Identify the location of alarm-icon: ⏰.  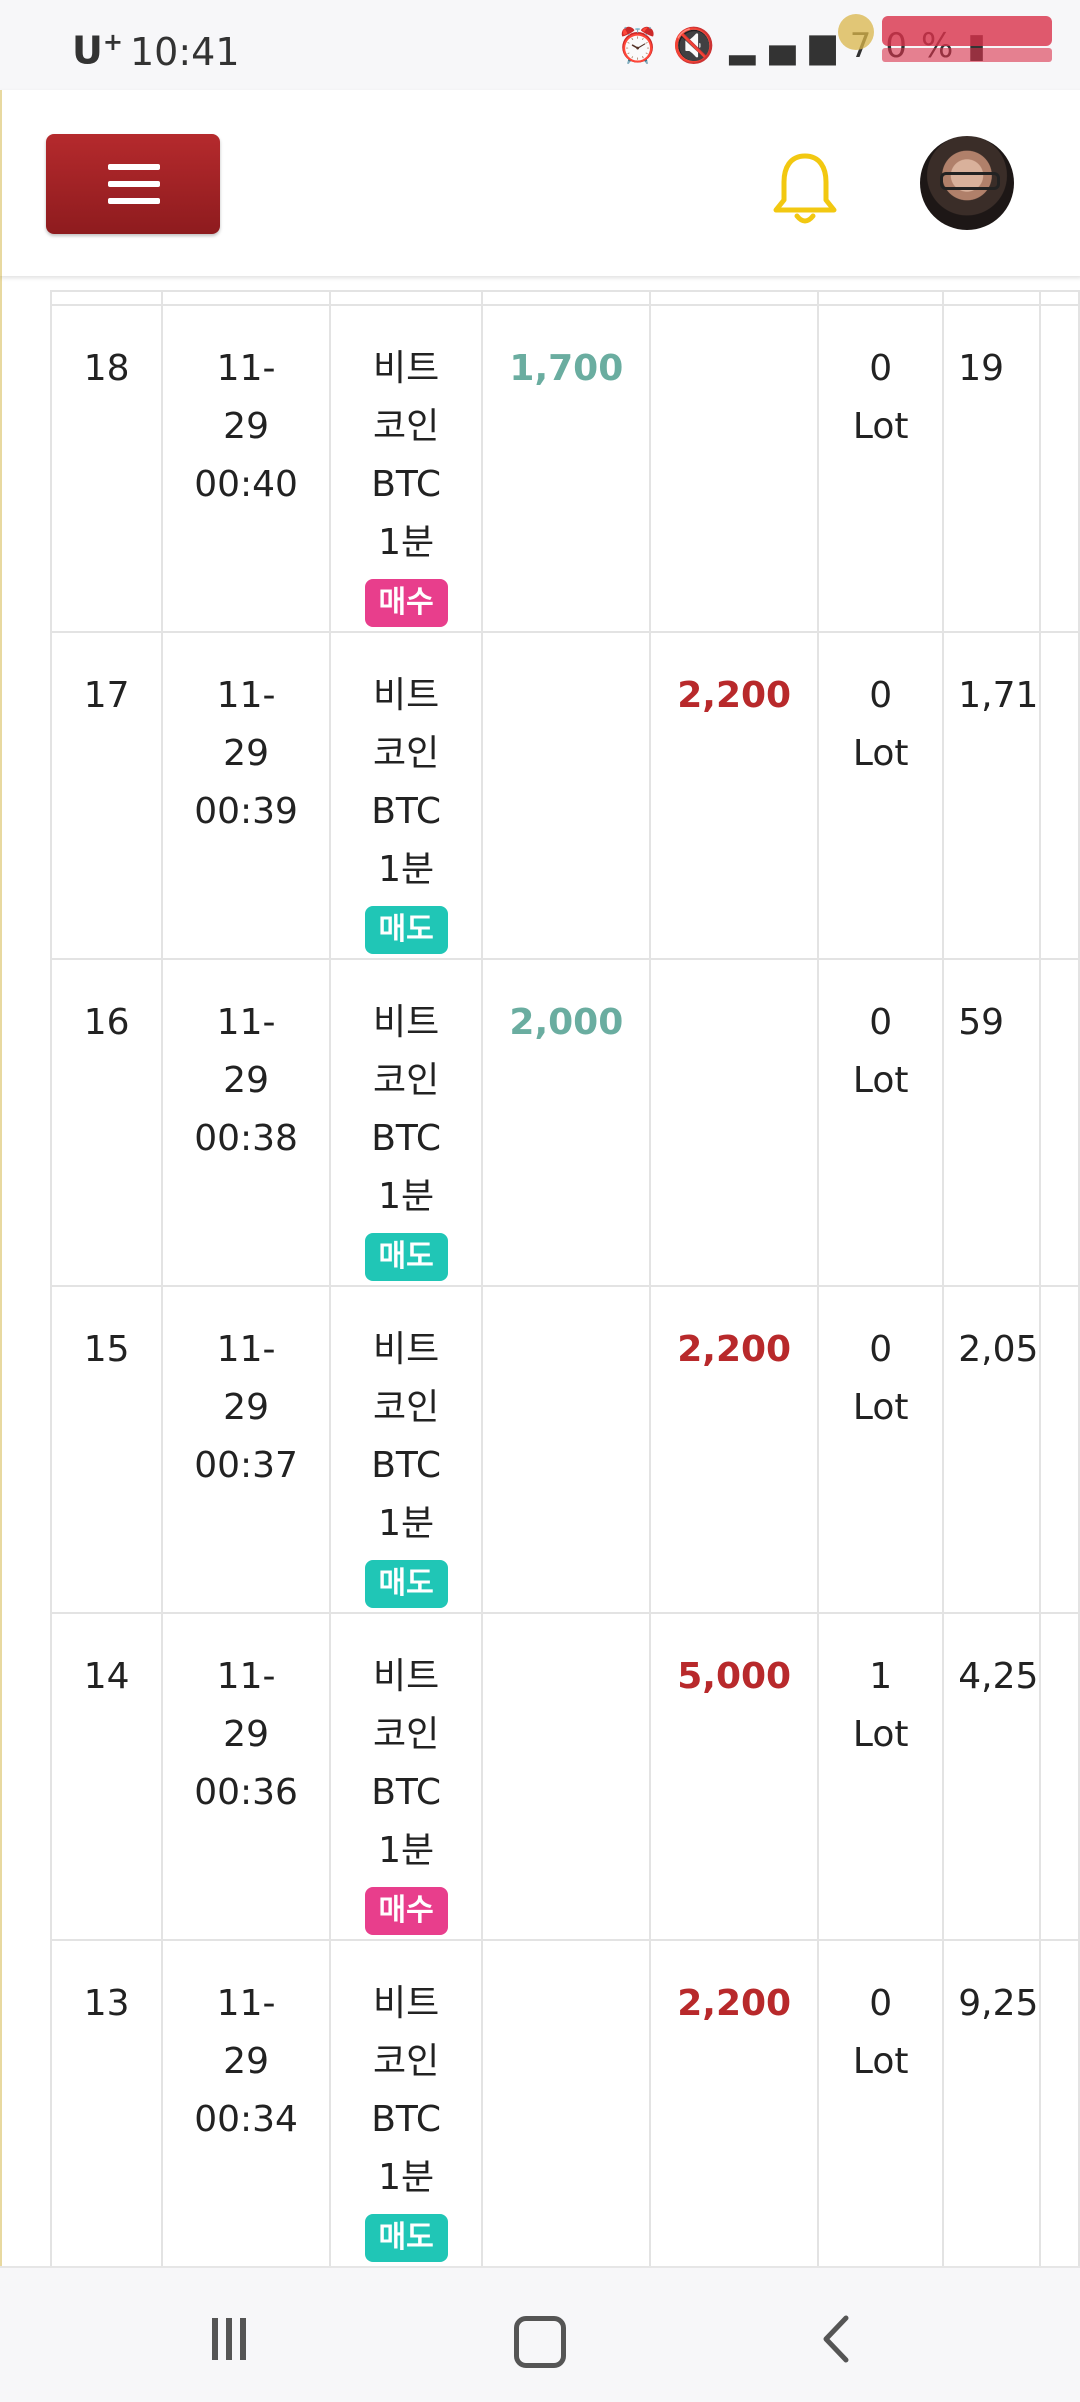
(644, 46).